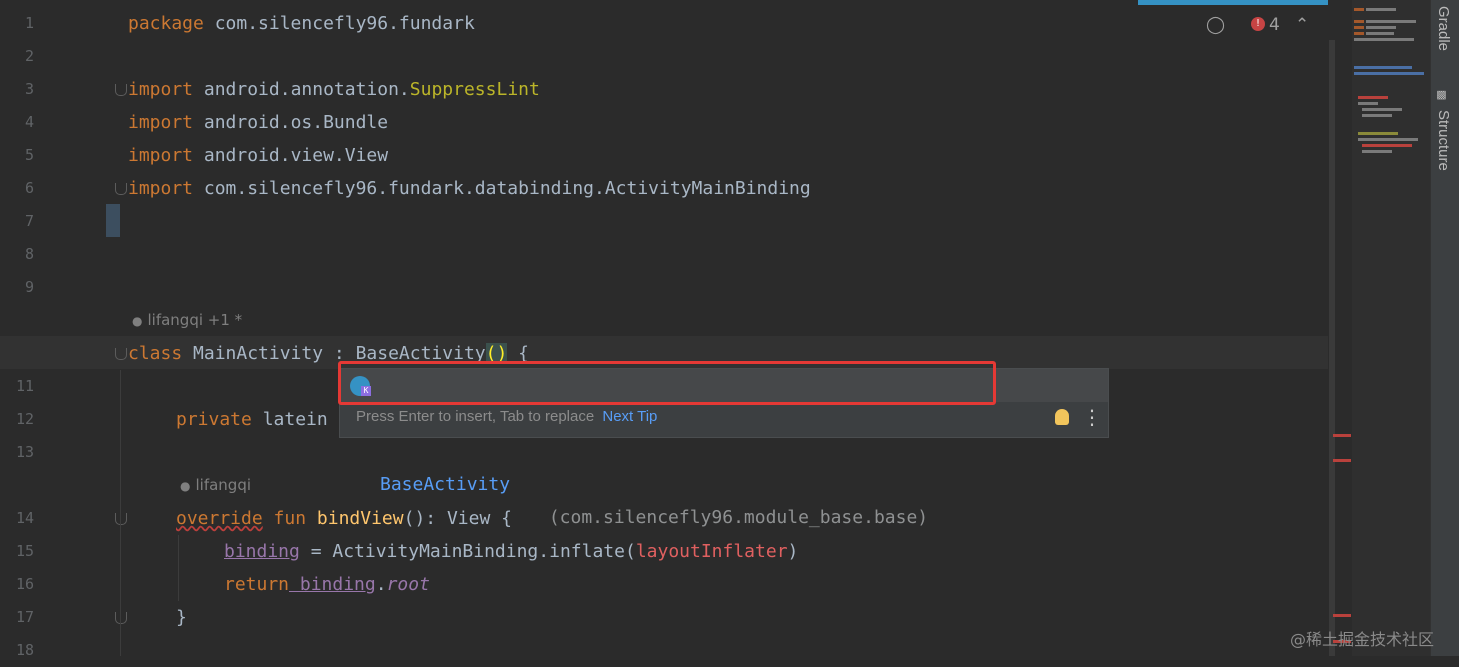 The image size is (1459, 667). Describe the element at coordinates (1274, 25) in the screenshot. I see `error-count: 4` at that location.